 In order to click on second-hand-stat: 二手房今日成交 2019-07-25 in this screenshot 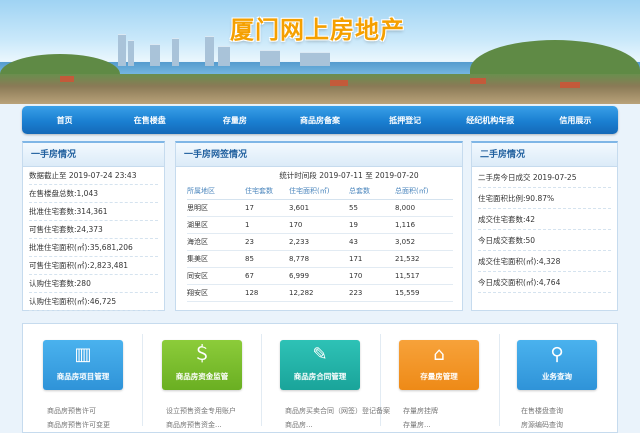, I will do `click(544, 177)`.